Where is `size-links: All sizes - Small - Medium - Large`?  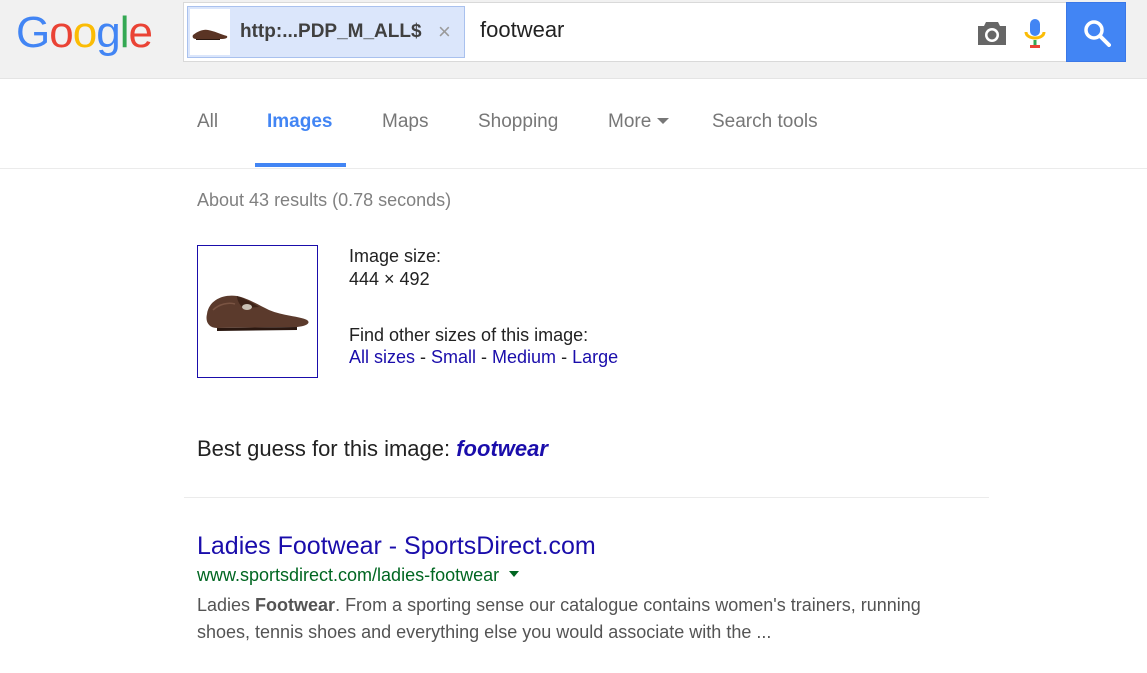
size-links: All sizes - Small - Medium - Large is located at coordinates (483, 357).